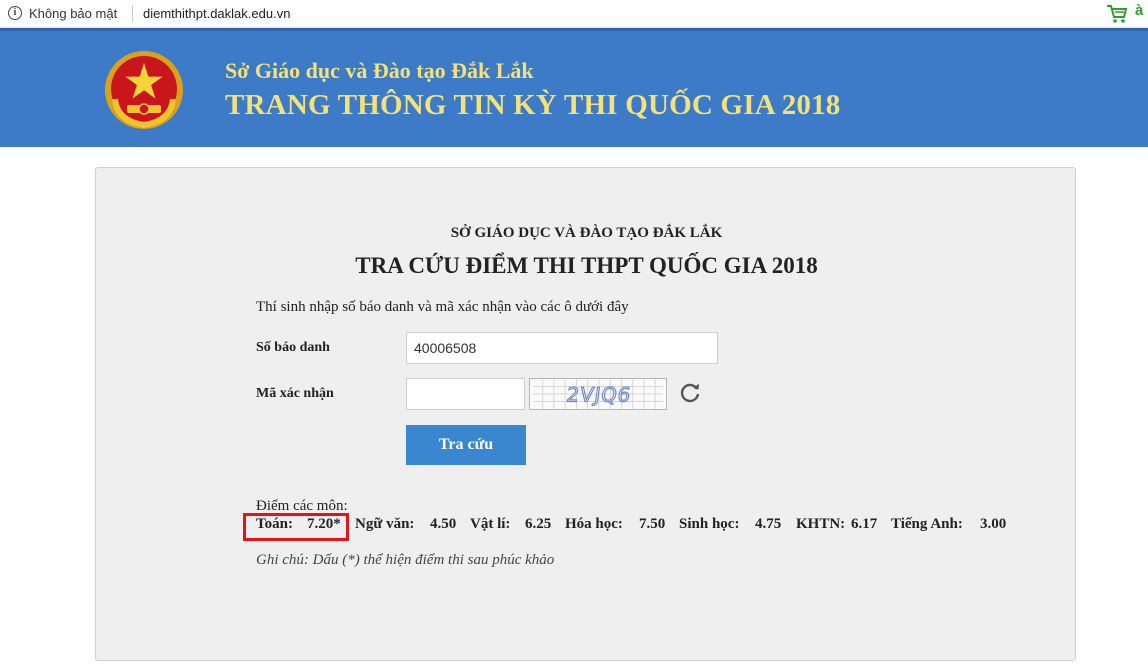  What do you see at coordinates (562, 348) in the screenshot?
I see `candidate-number-input: 40006508` at bounding box center [562, 348].